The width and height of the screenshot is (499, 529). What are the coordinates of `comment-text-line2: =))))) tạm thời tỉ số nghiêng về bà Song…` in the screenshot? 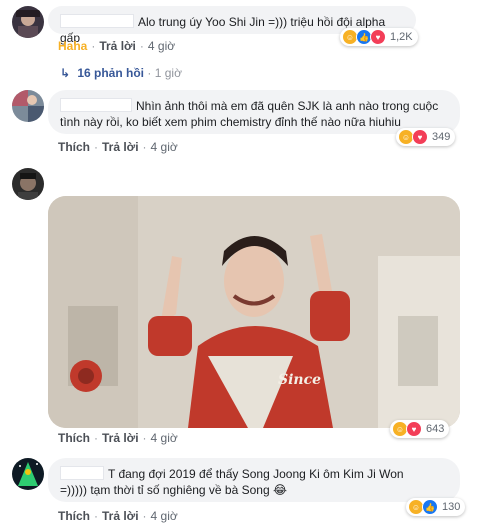 It's located at (173, 490).